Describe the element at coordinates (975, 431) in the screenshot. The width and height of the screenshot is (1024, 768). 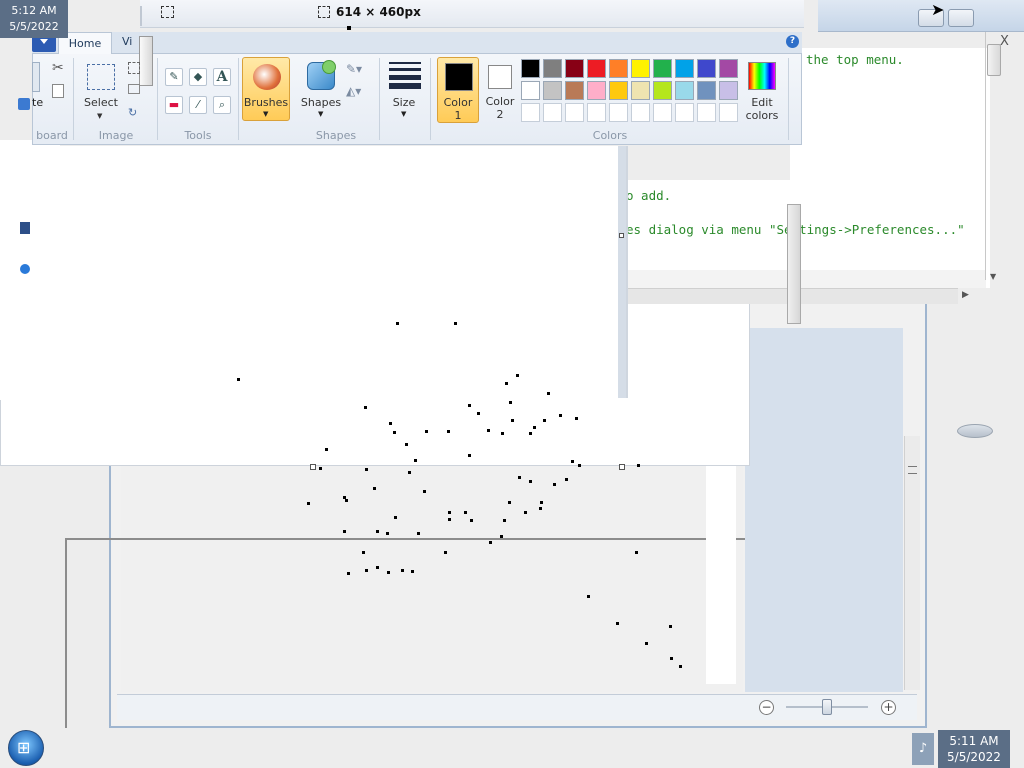
I see `recycle-bin-icon` at that location.